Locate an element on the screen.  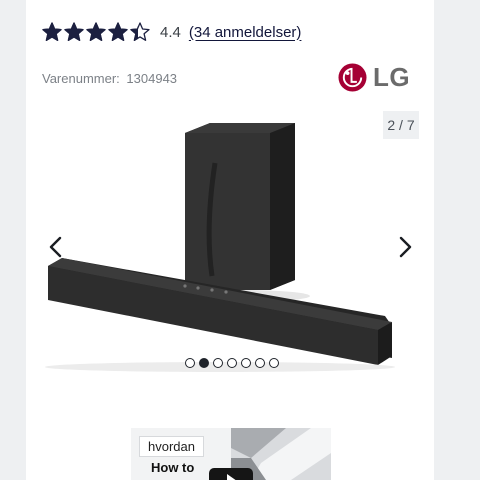
page-right-margin is located at coordinates (457, 240).